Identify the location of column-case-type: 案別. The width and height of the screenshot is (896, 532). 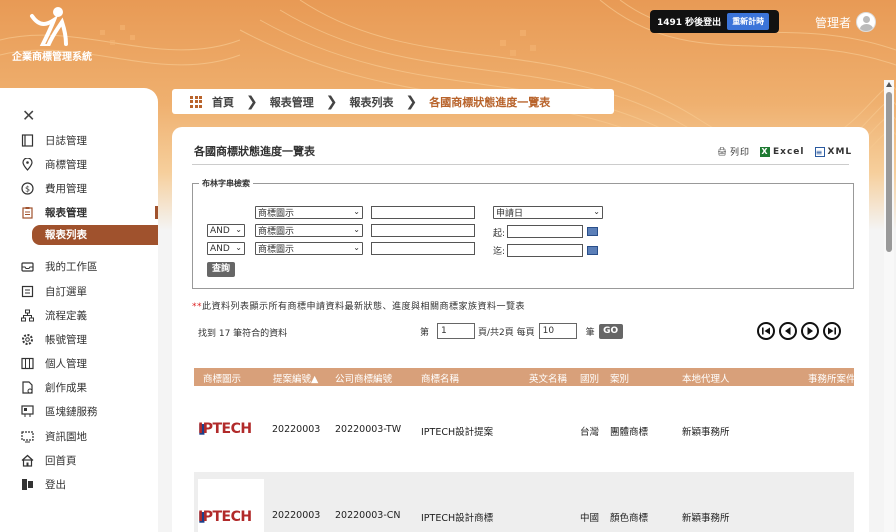
(619, 378).